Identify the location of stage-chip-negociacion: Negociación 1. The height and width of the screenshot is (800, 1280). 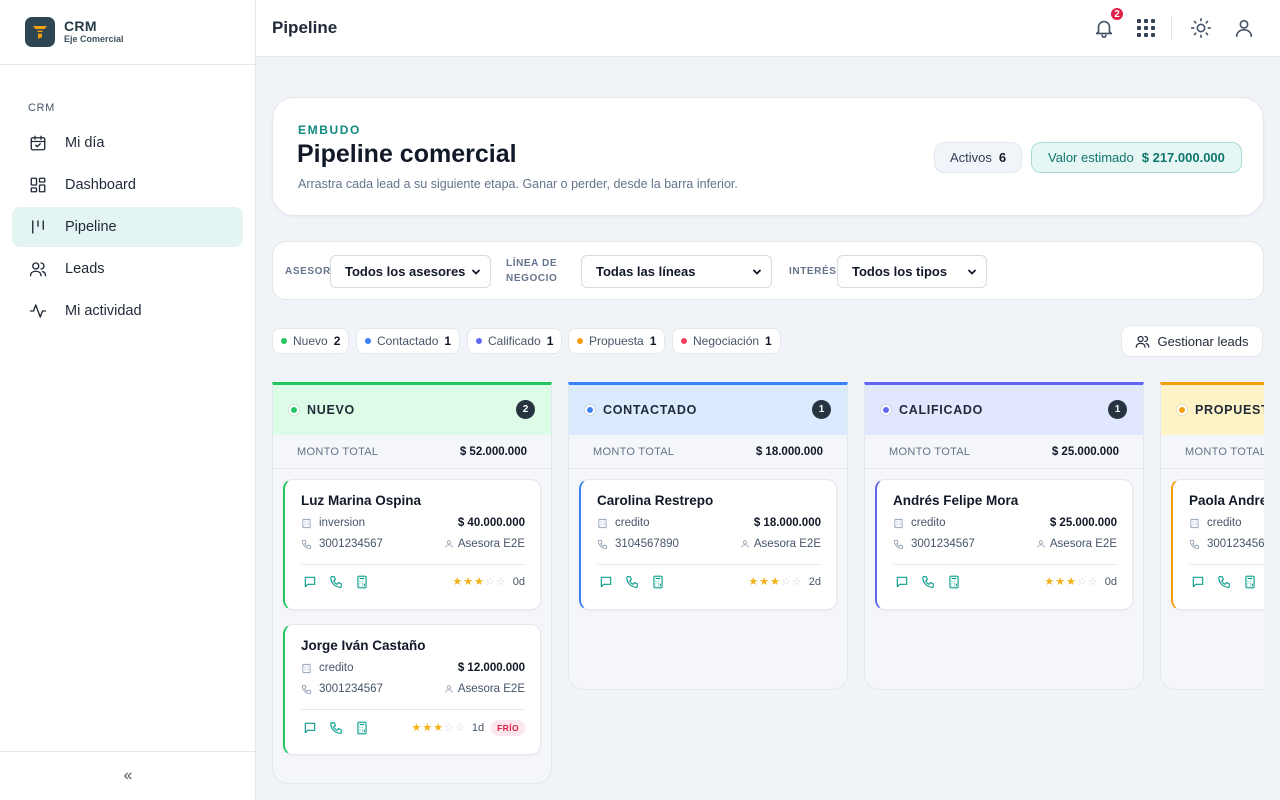
(726, 341).